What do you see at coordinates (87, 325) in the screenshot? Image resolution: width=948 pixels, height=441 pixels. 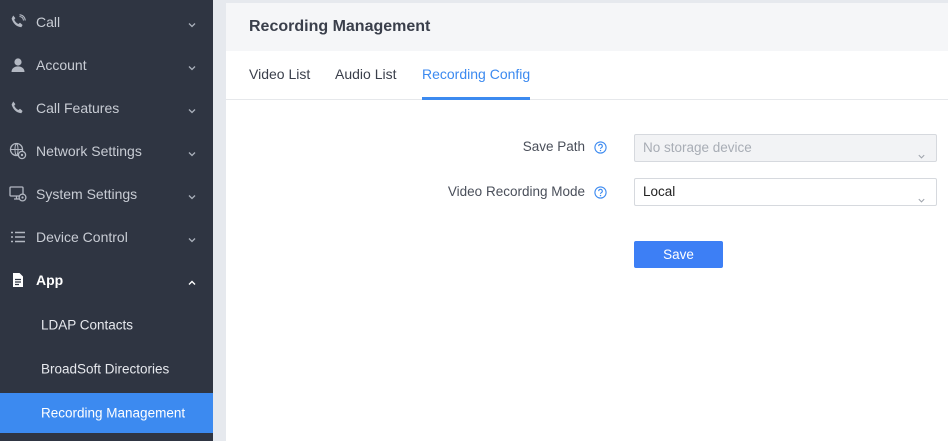 I see `sidebar-subitem-label: LDAP Contacts` at bounding box center [87, 325].